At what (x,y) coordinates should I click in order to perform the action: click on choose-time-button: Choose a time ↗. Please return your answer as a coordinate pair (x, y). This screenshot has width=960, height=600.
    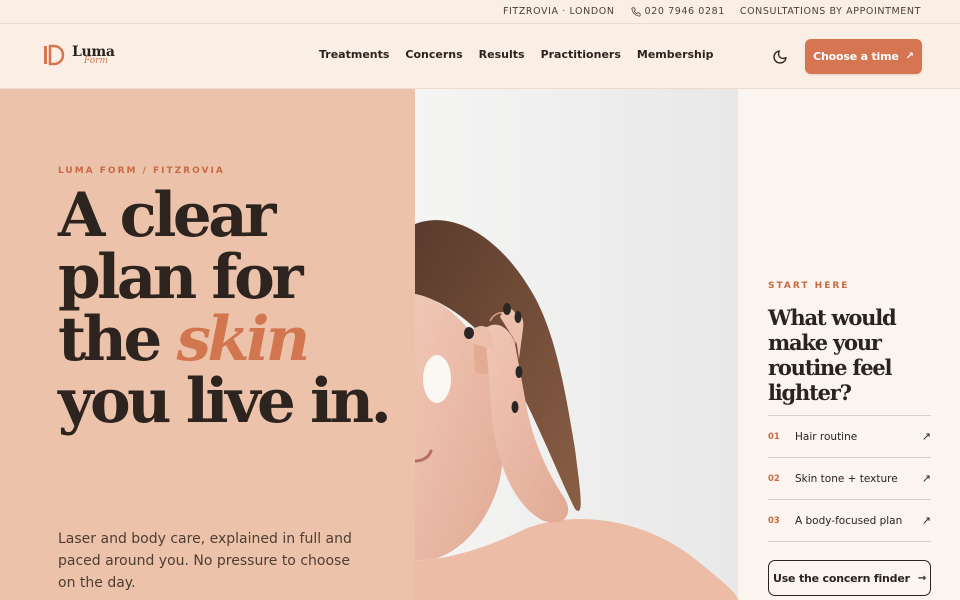
    Looking at the image, I should click on (863, 56).